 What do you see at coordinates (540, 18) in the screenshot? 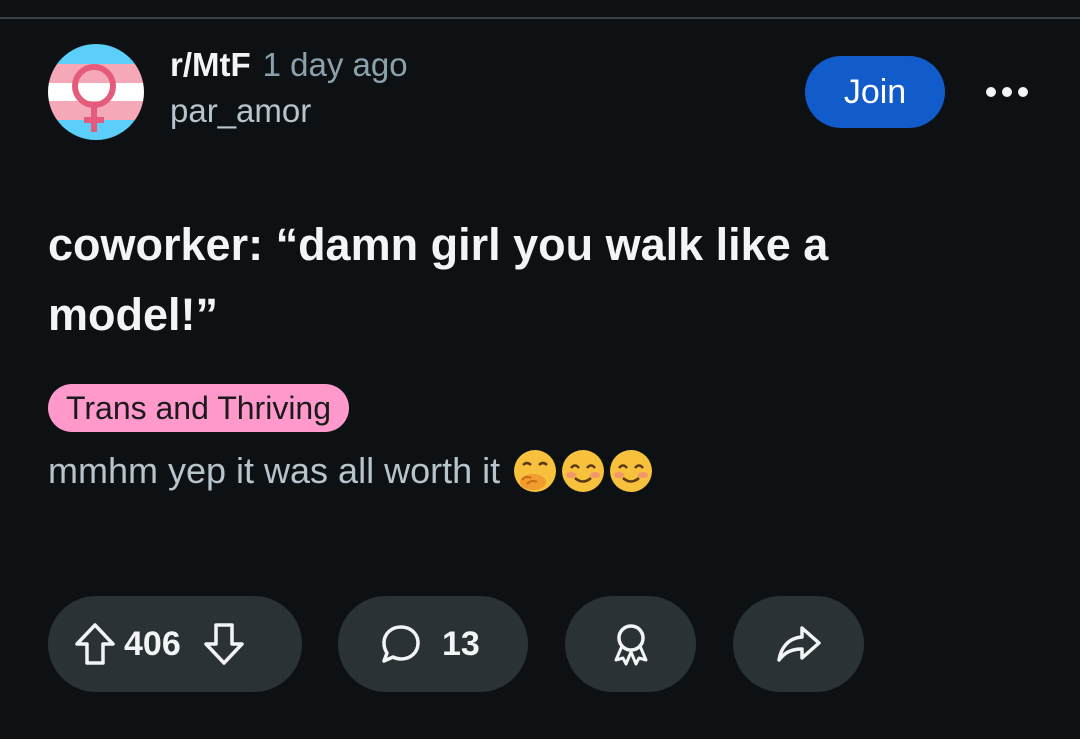
I see `top-divider` at bounding box center [540, 18].